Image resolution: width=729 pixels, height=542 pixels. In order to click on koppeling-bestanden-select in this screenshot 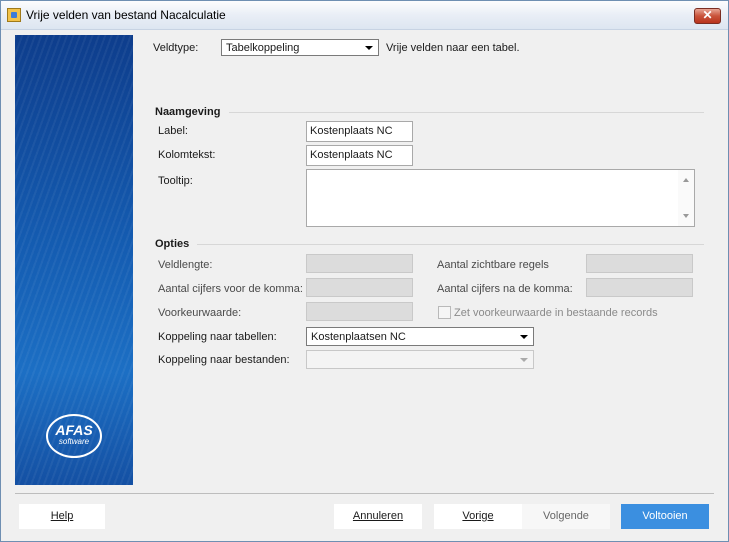, I will do `click(420, 359)`.